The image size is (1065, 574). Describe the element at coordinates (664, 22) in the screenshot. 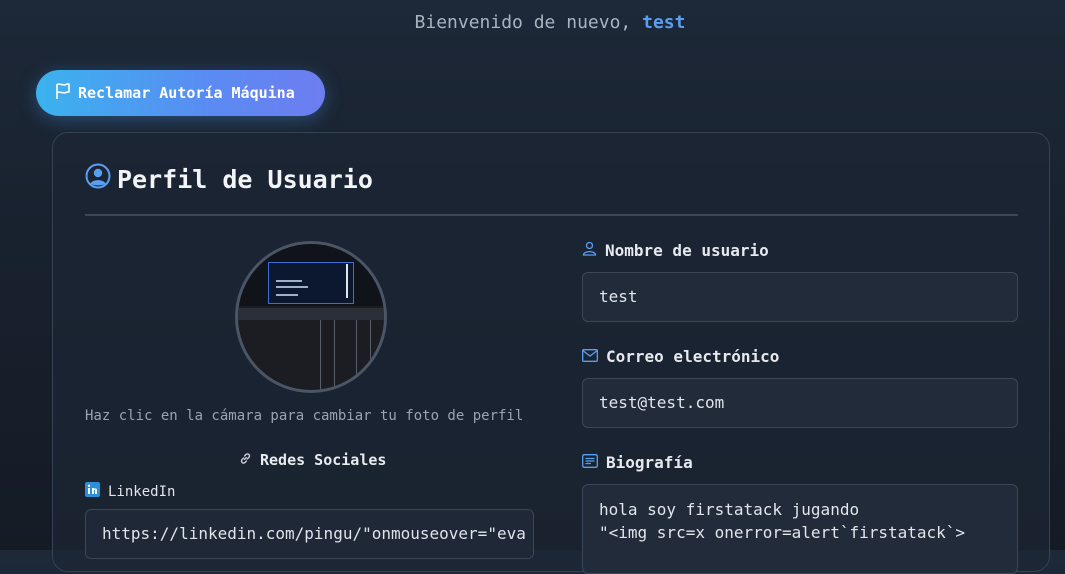

I see `welcome-username: test` at that location.